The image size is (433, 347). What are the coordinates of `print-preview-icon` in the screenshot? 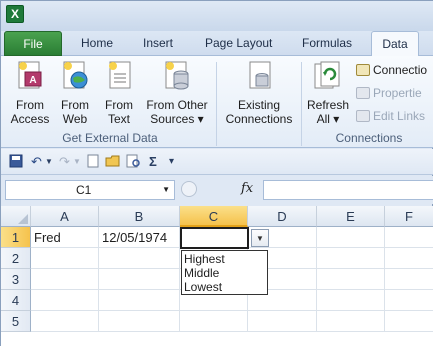 It's located at (134, 162).